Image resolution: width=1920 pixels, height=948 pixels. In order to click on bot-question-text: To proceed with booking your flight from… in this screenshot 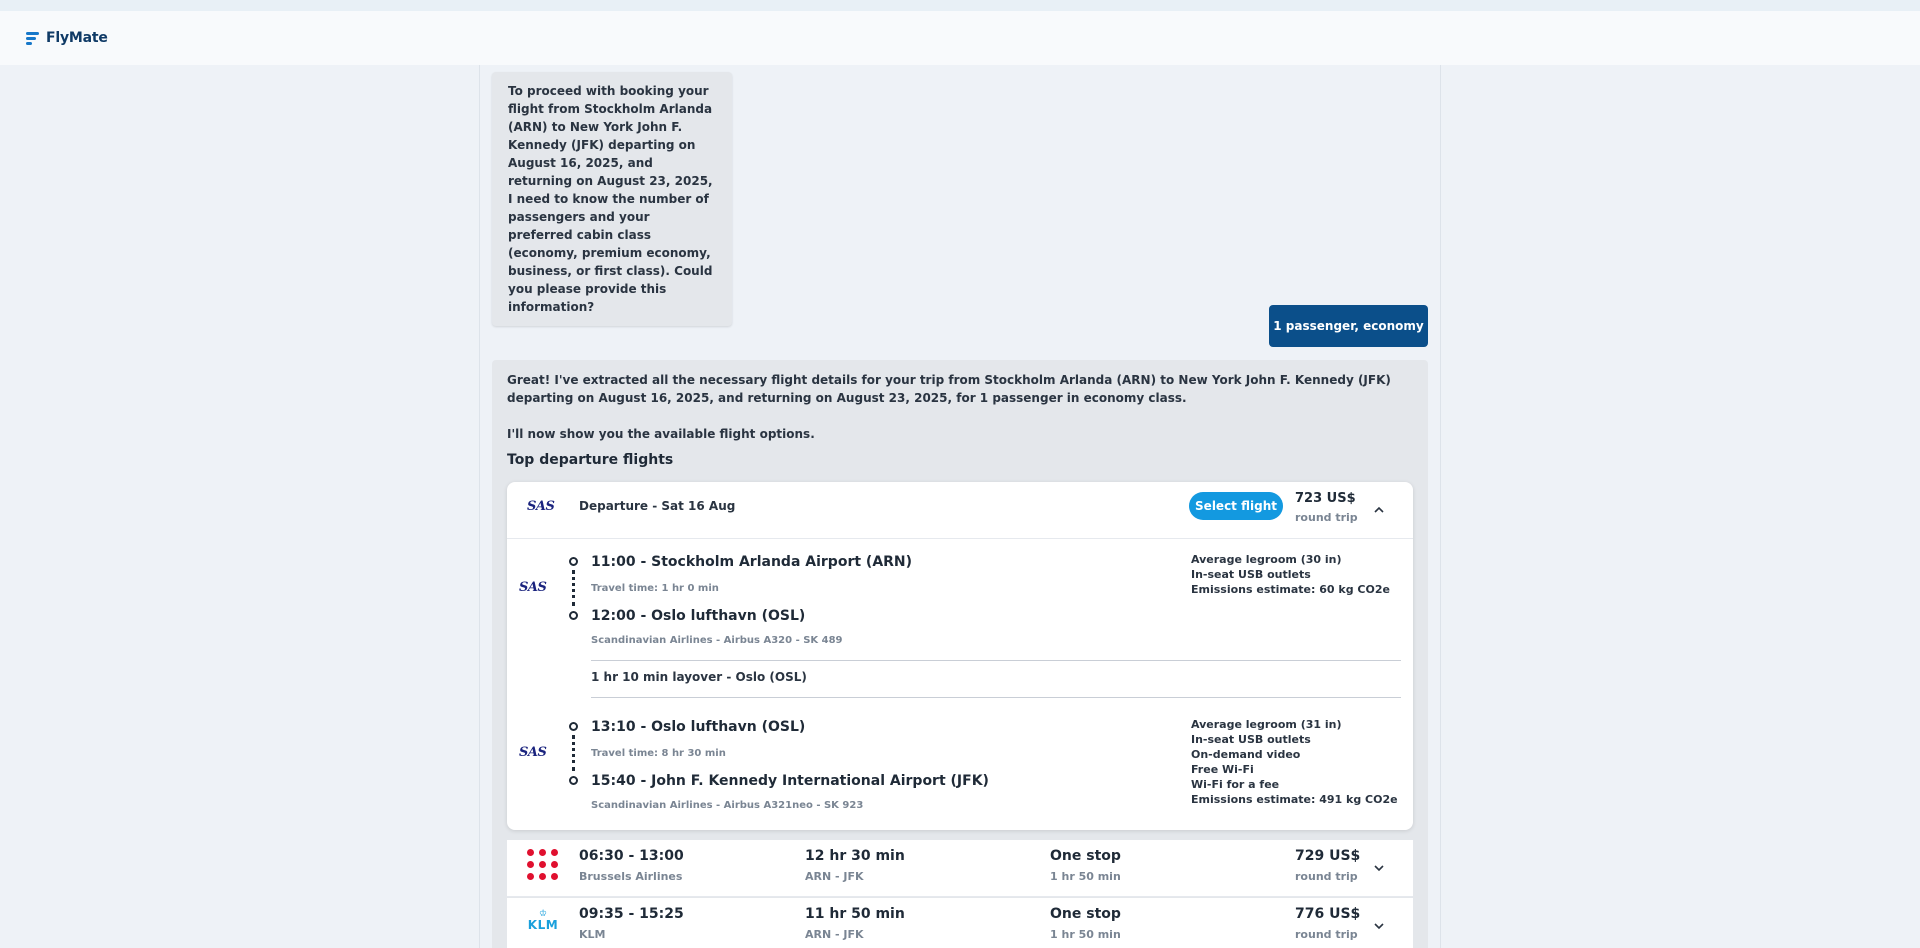, I will do `click(610, 199)`.